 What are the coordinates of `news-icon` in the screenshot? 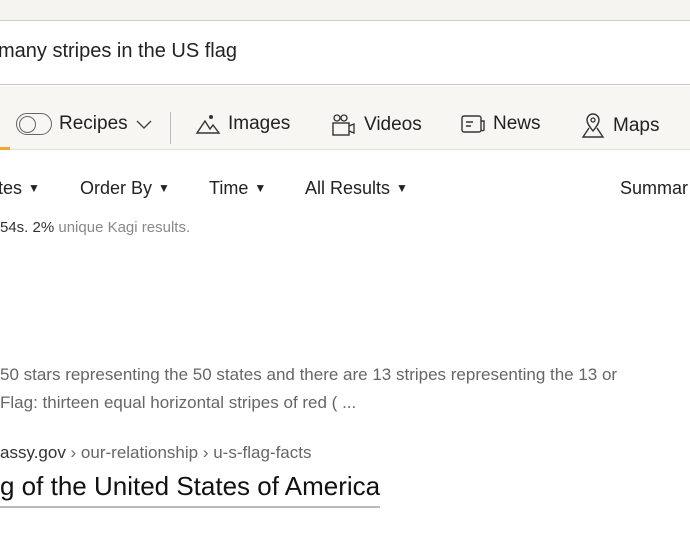 It's located at (473, 124).